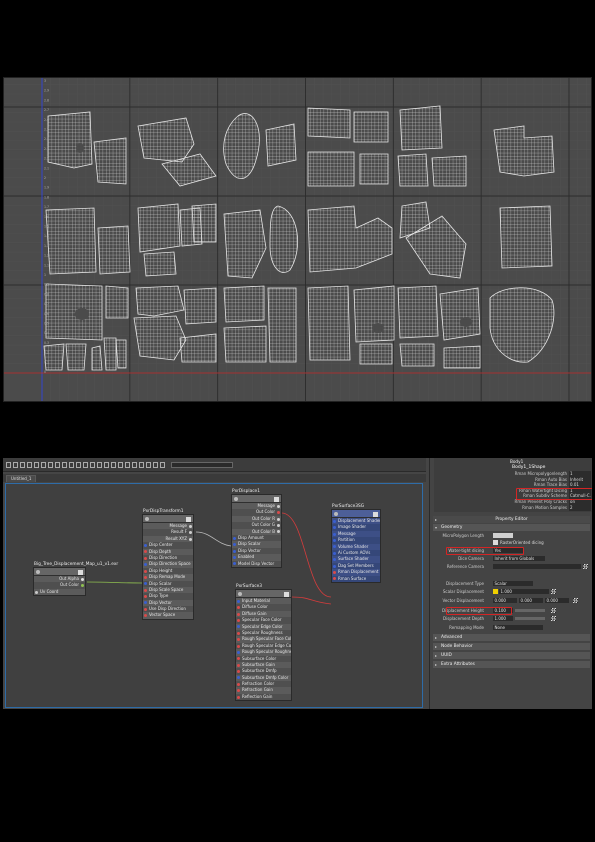  What do you see at coordinates (553, 618) in the screenshot?
I see `depth-map-icon` at bounding box center [553, 618].